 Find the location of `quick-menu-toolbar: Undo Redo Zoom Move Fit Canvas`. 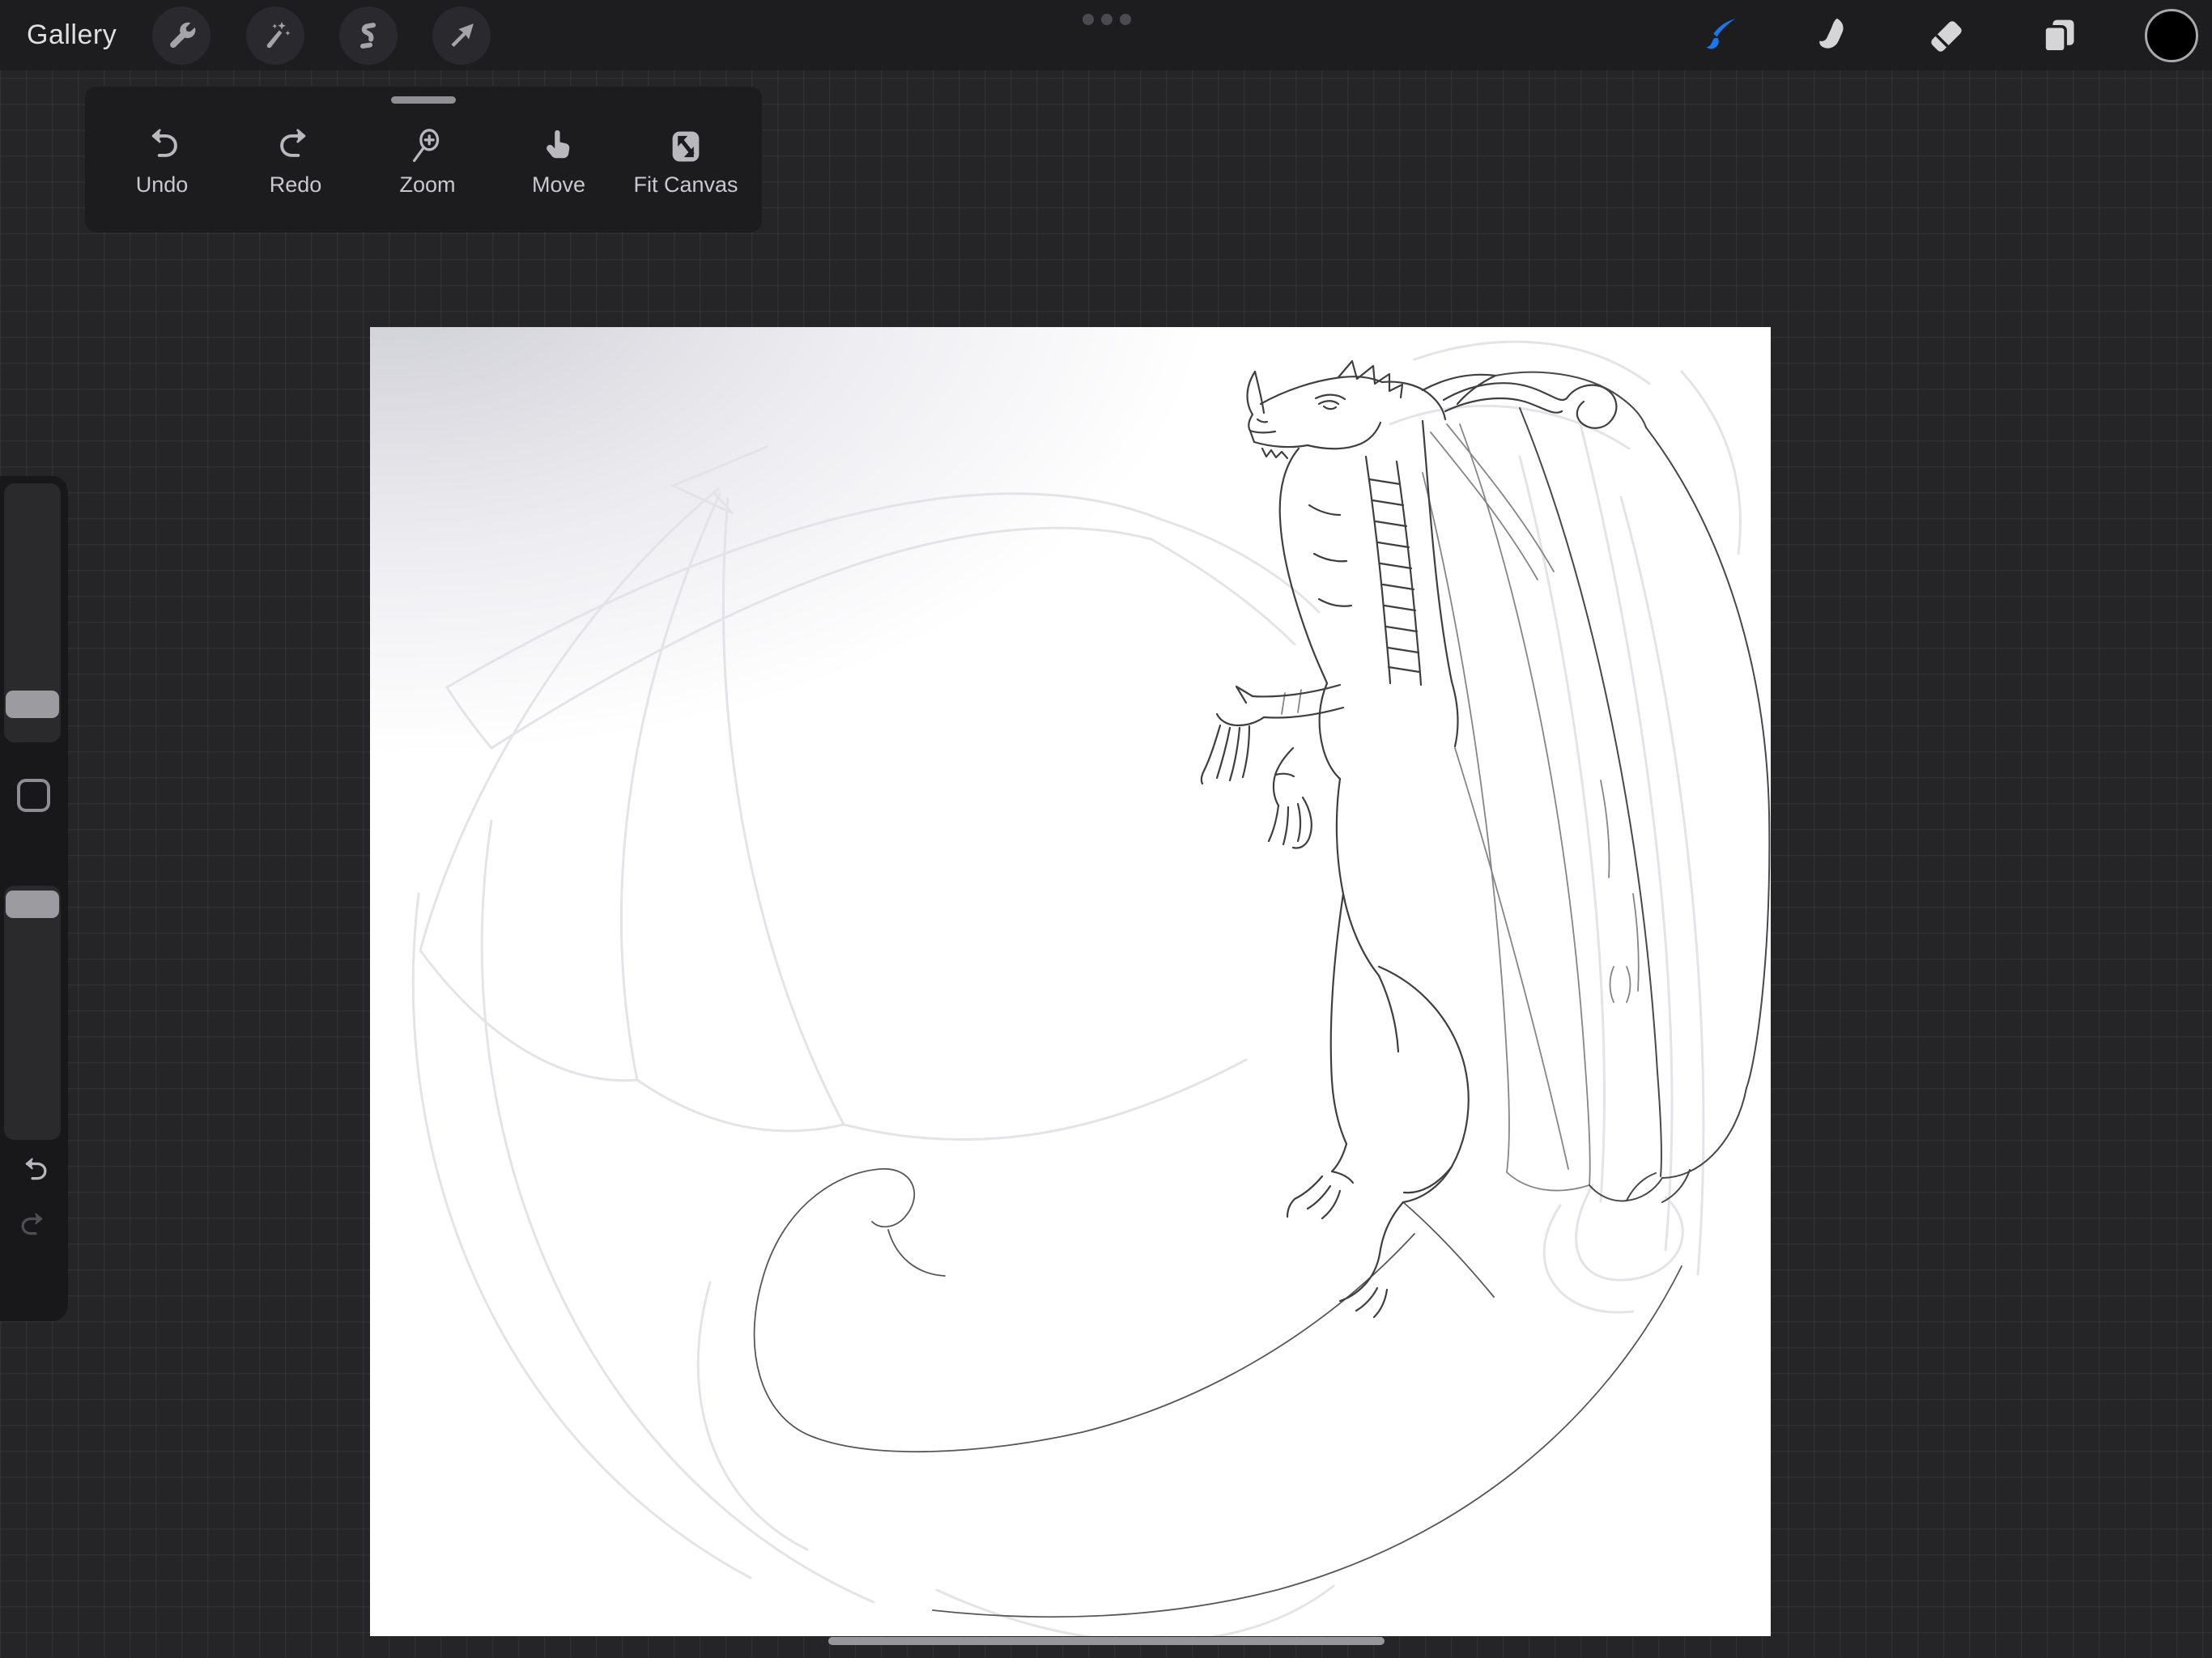

quick-menu-toolbar: Undo Redo Zoom Move Fit Canvas is located at coordinates (424, 159).